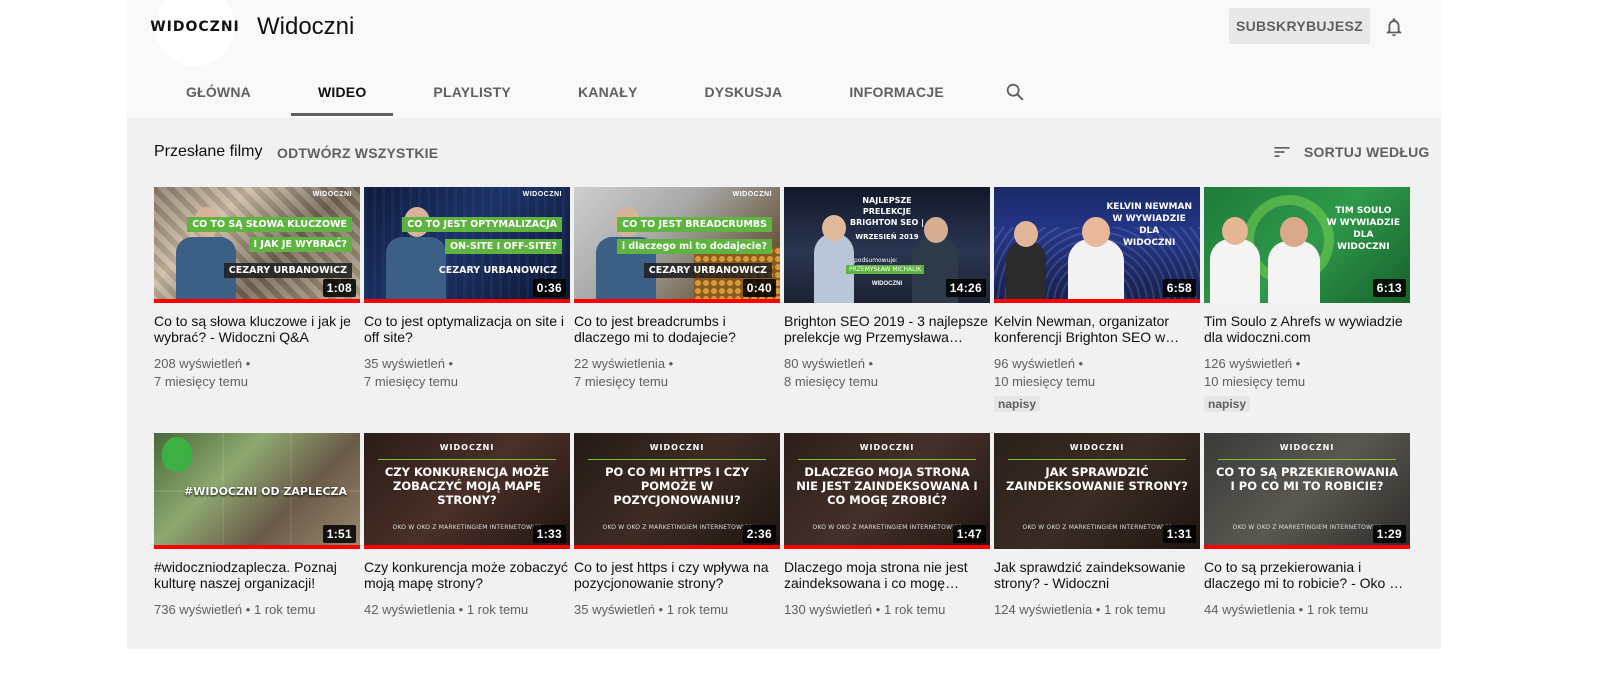 The height and width of the screenshot is (679, 1600). Describe the element at coordinates (965, 288) in the screenshot. I see `video-duration: 14:26` at that location.